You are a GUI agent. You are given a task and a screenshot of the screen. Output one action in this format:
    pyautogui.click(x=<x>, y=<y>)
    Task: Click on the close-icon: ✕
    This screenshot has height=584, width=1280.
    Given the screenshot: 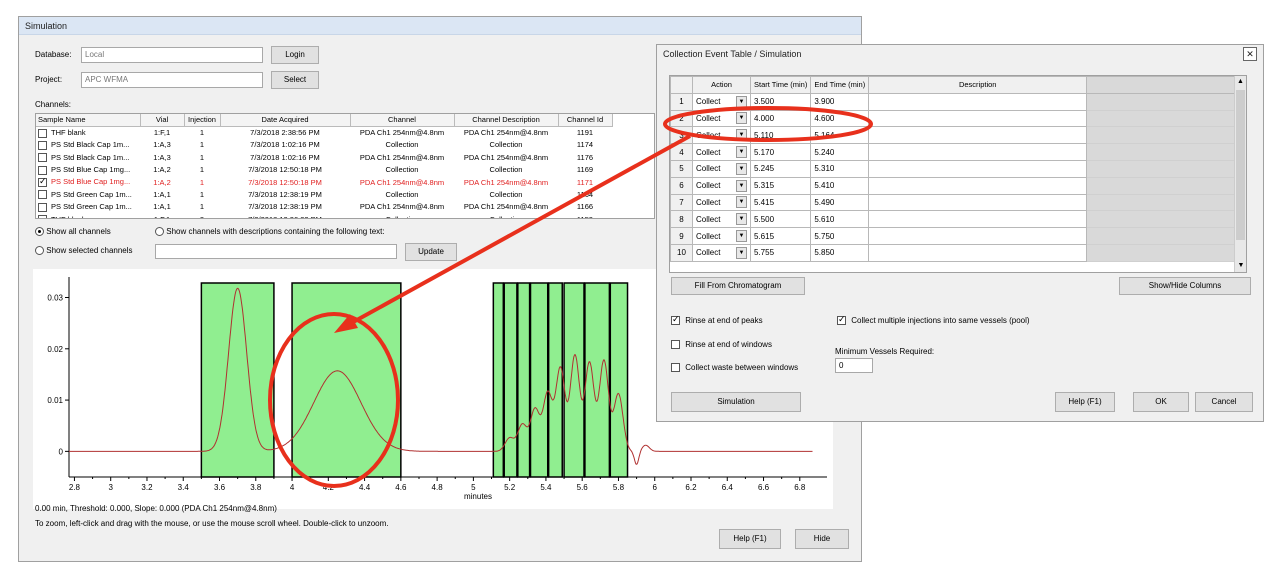 What is the action you would take?
    pyautogui.click(x=1250, y=54)
    